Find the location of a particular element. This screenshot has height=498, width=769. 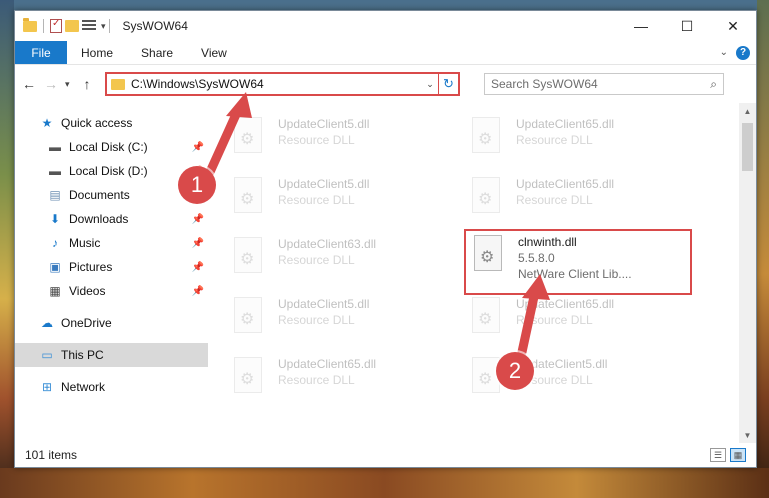

star-icon: ★ is located at coordinates (47, 123).